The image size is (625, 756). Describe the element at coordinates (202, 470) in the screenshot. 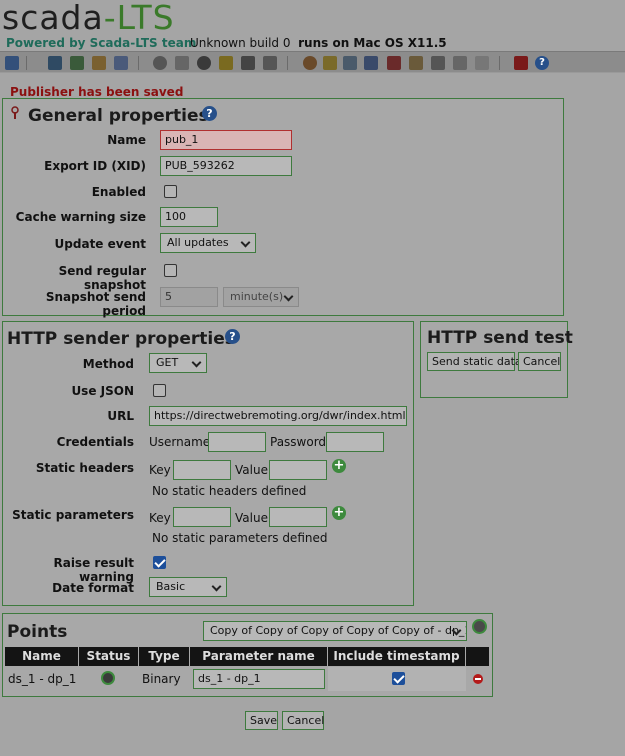

I see `header-key-input` at that location.